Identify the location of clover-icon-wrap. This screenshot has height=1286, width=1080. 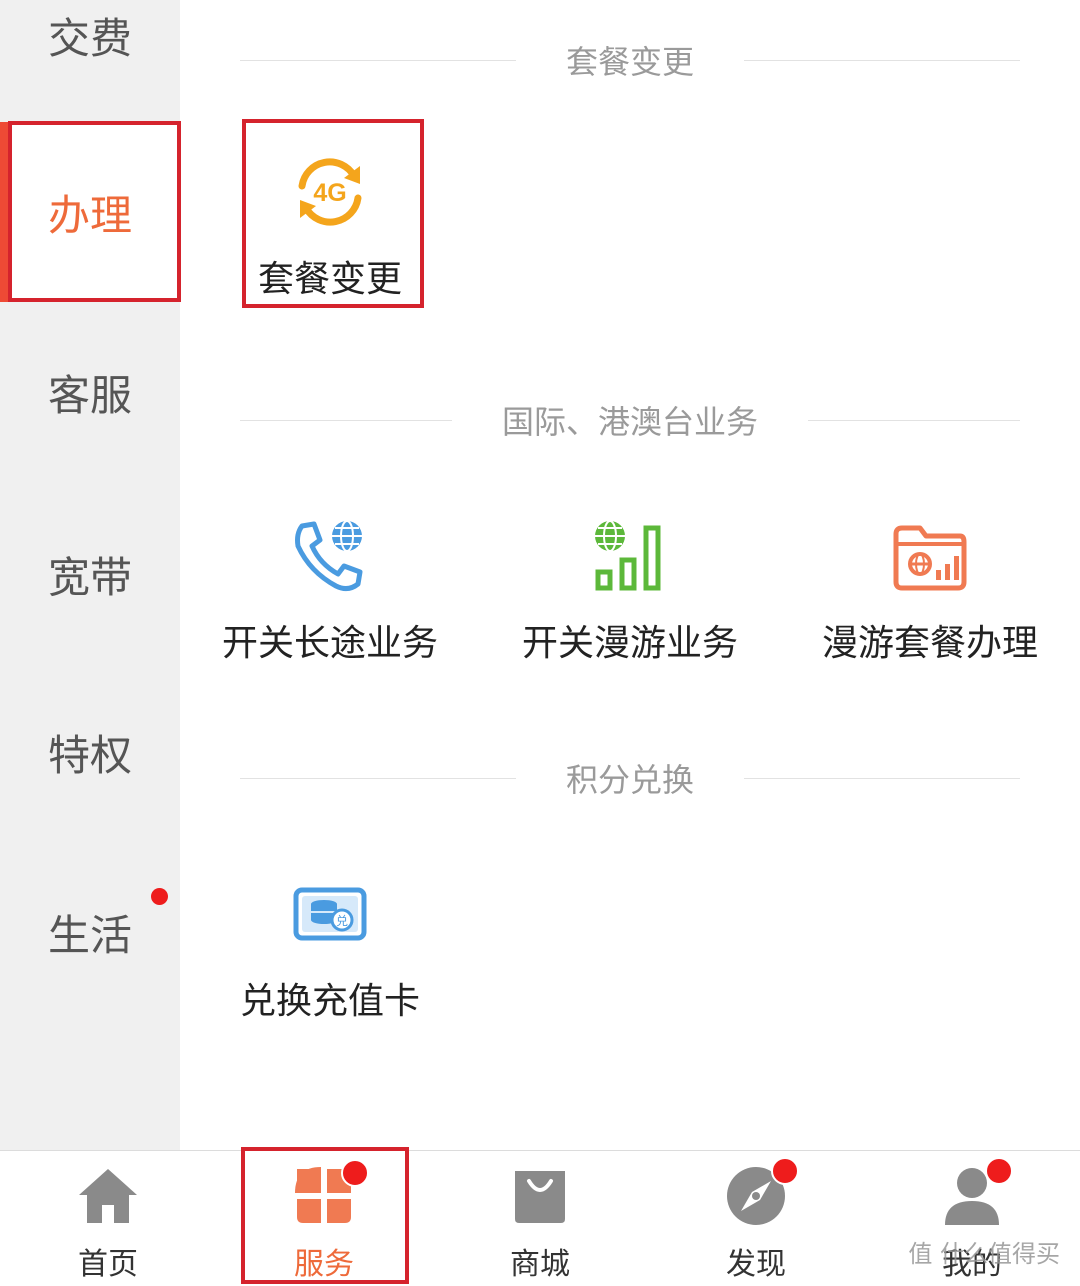
(331, 1193).